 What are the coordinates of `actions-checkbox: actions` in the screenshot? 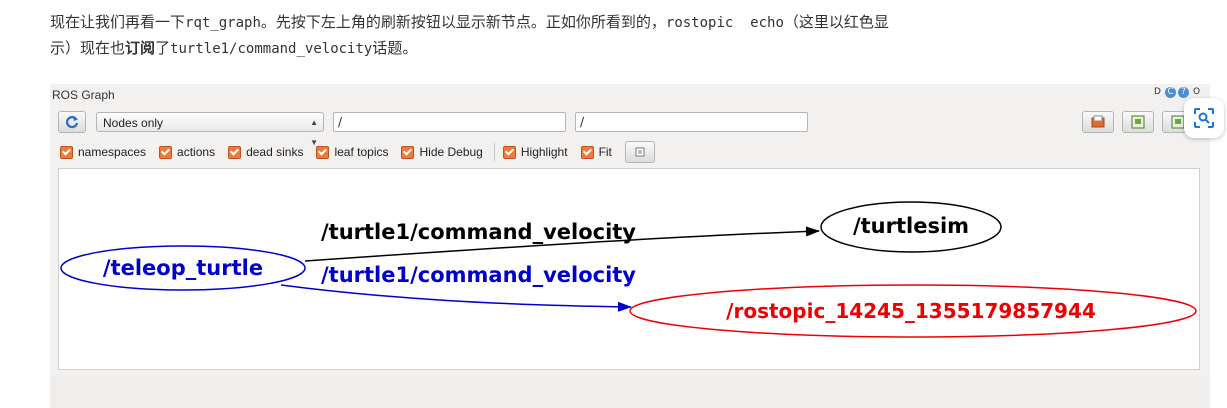 It's located at (187, 152).